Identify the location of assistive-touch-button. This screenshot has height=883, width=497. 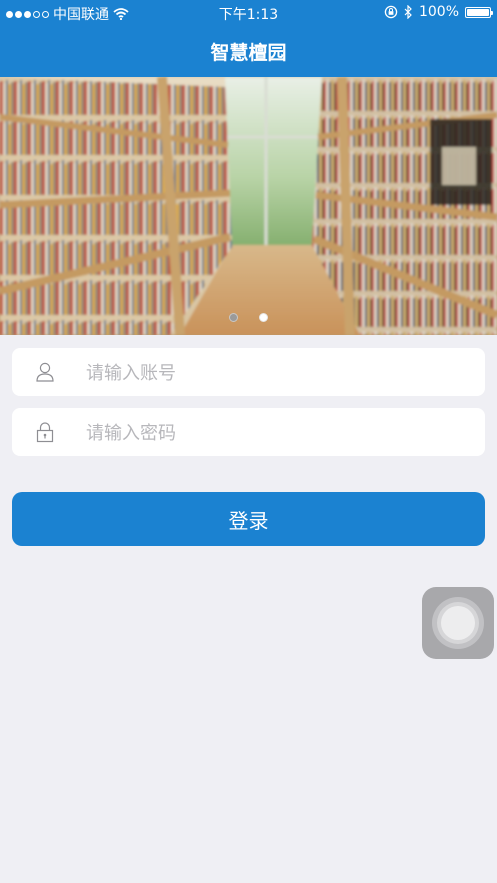
(458, 623).